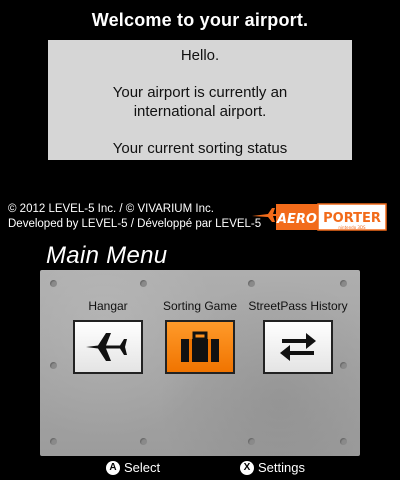 The width and height of the screenshot is (400, 480). What do you see at coordinates (200, 470) in the screenshot?
I see `button-hints-bar: A Select X Settings` at bounding box center [200, 470].